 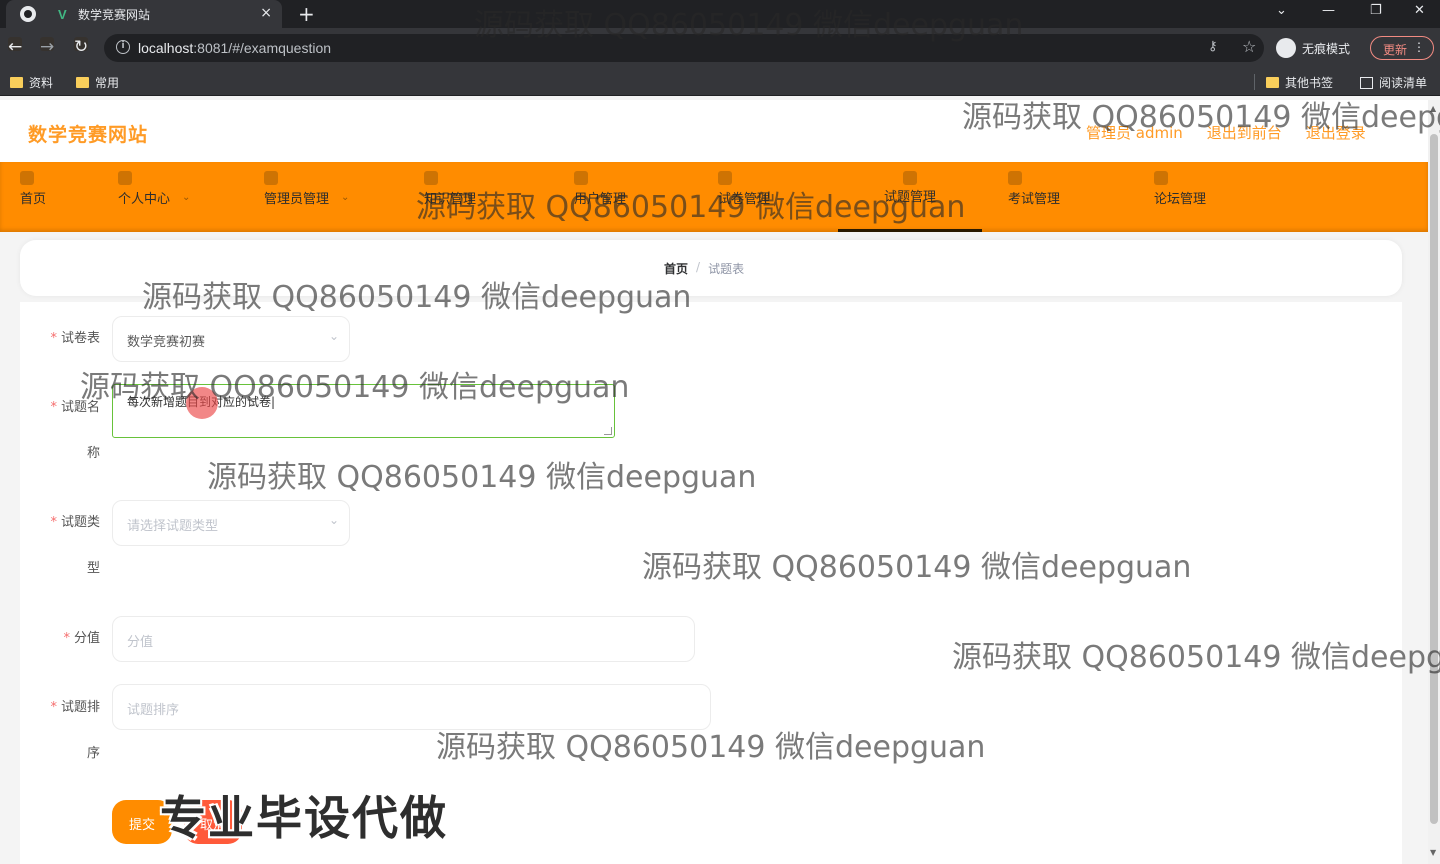 I want to click on breadcrumb-current: 试题表, so click(x=726, y=269).